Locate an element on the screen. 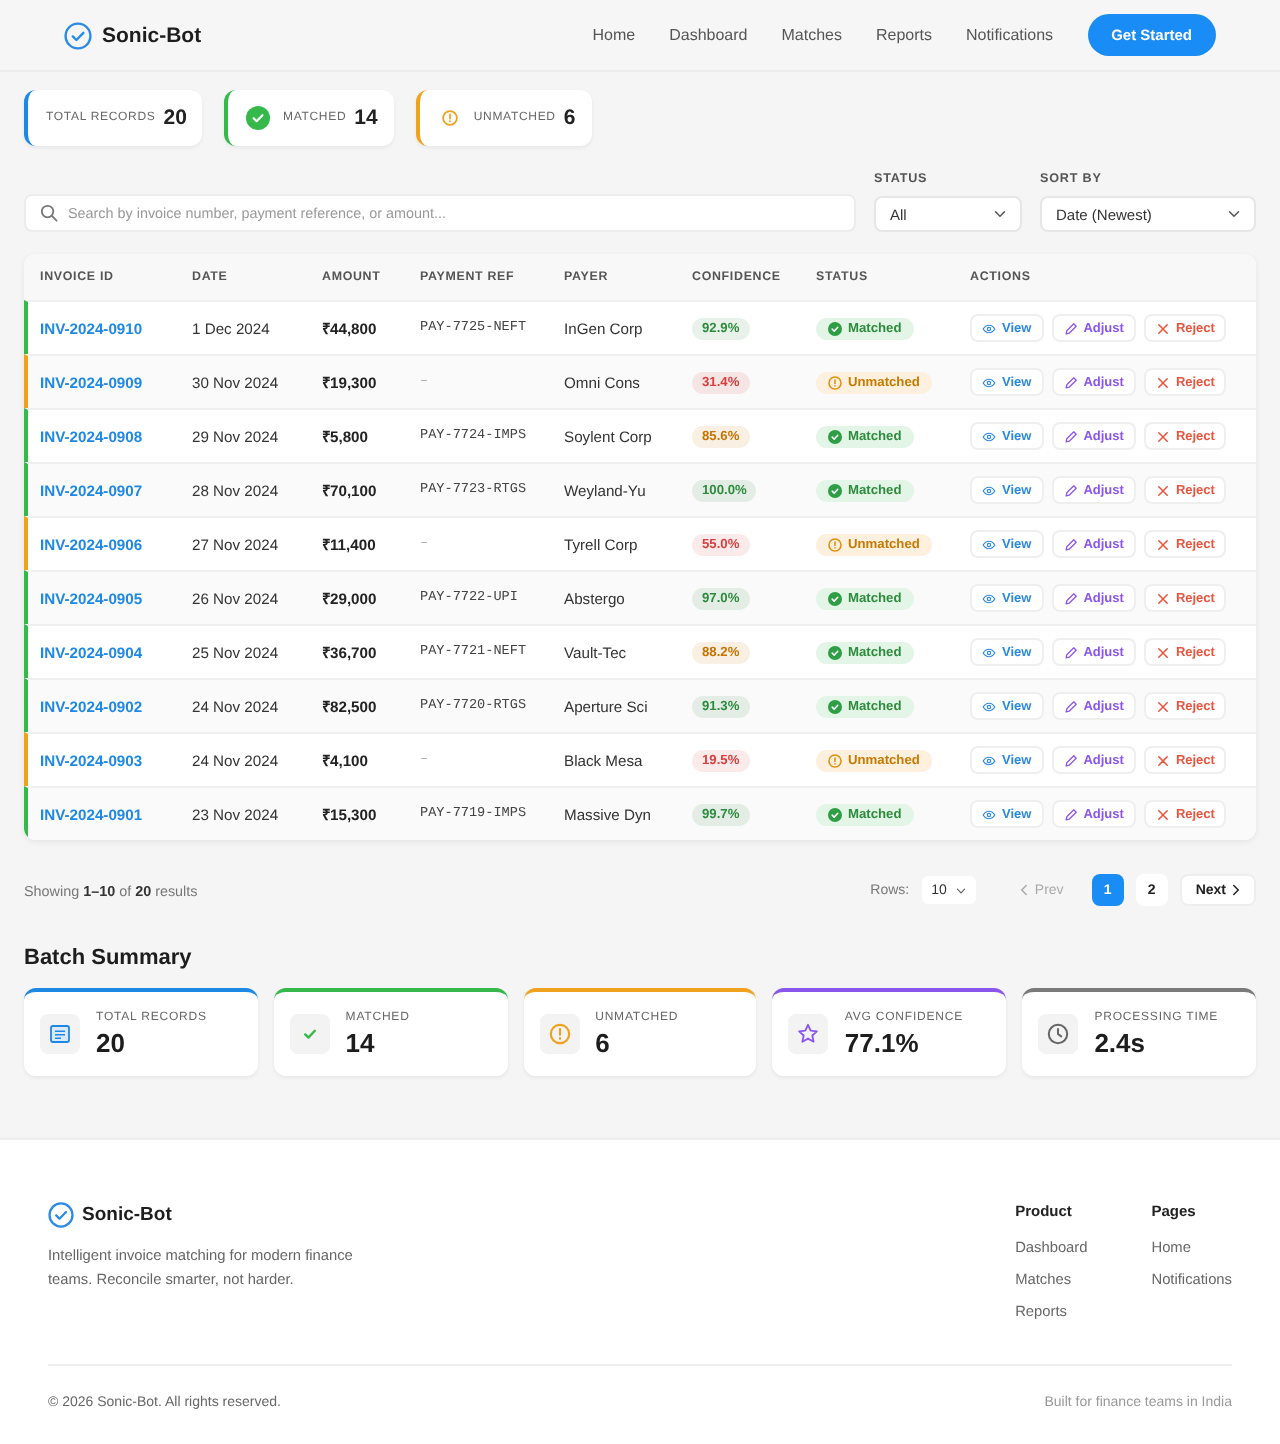 The image size is (1280, 1444). clock-icon is located at coordinates (1058, 1034).